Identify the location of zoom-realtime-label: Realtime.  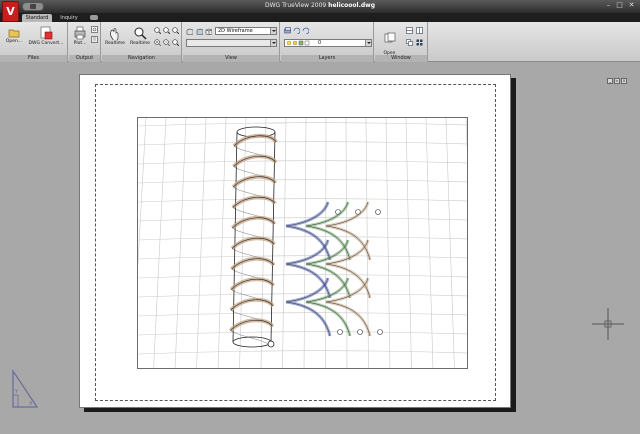
(140, 43).